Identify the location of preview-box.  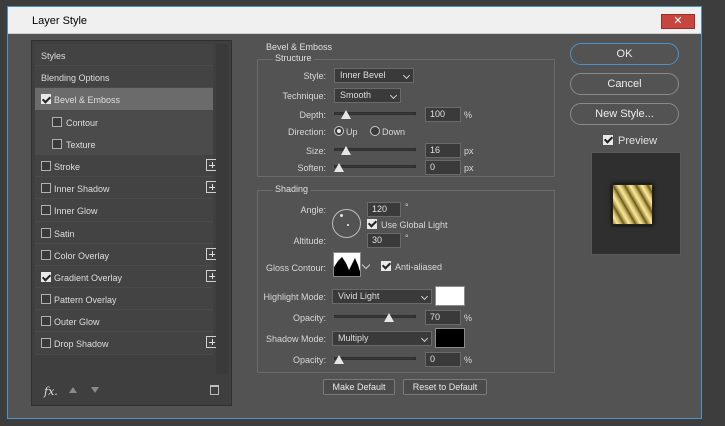
(636, 203).